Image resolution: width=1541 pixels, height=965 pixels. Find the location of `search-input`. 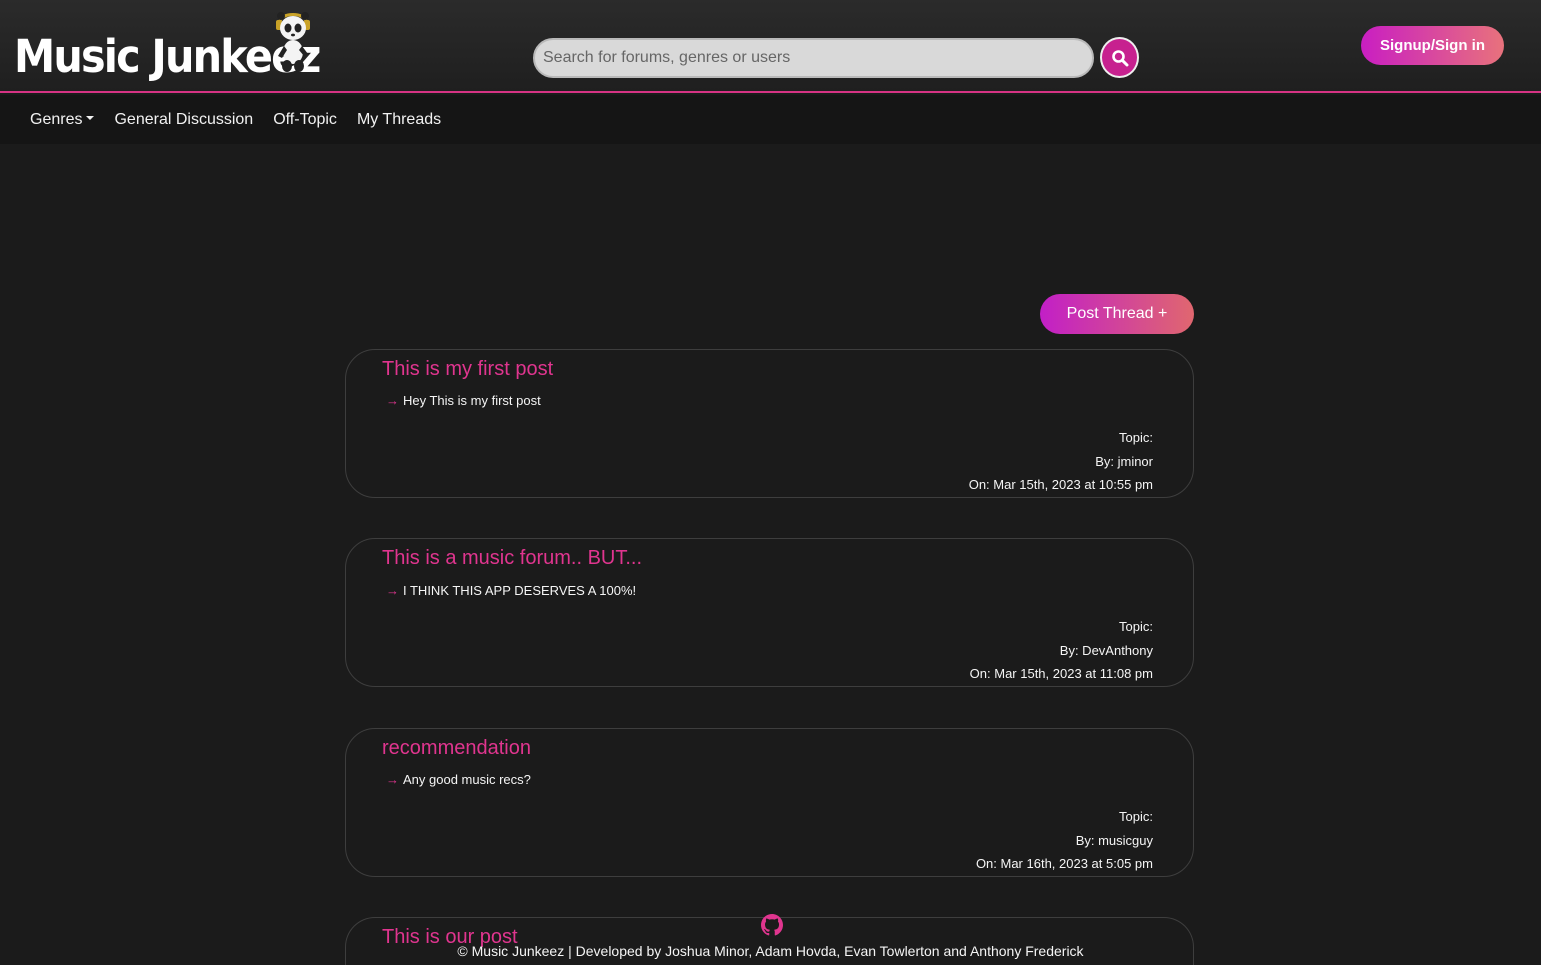

search-input is located at coordinates (813, 58).